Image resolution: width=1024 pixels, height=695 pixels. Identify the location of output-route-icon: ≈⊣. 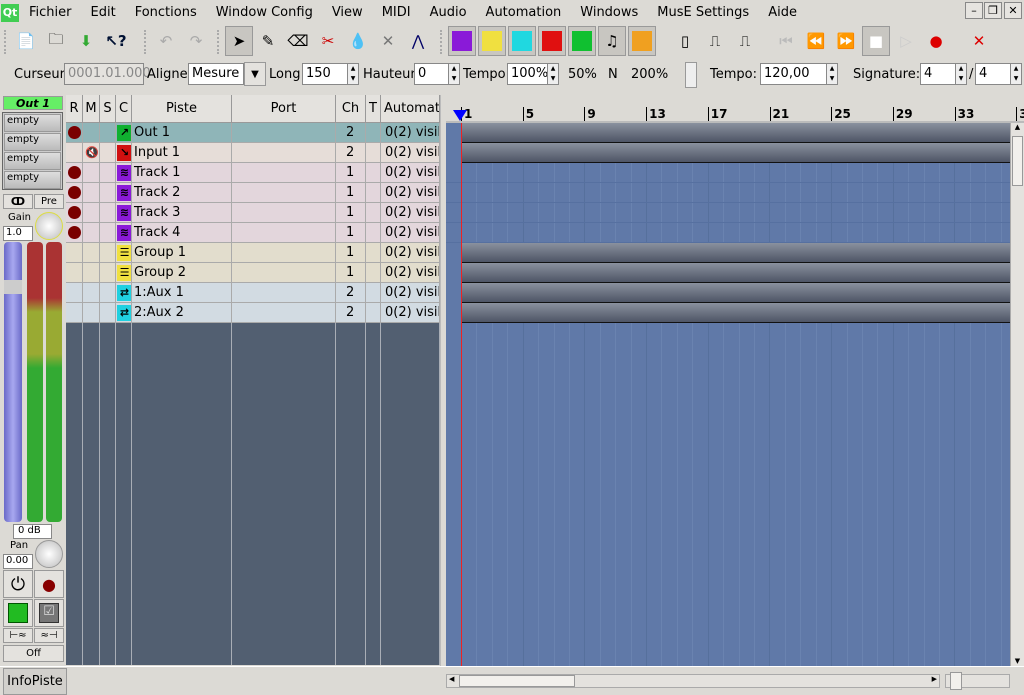
(49, 635).